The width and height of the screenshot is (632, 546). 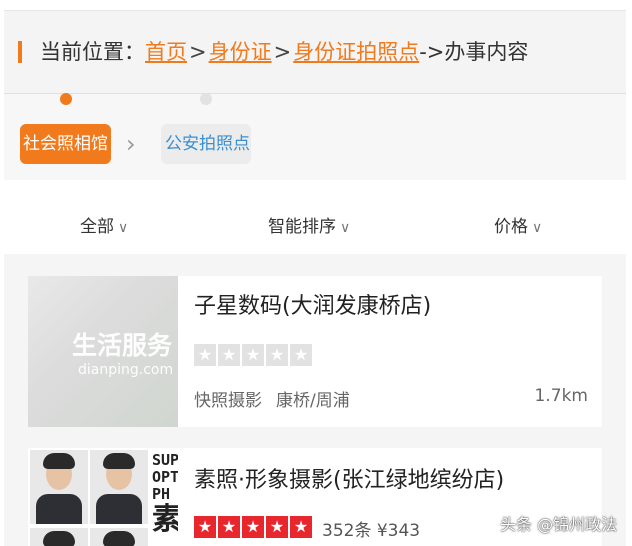 What do you see at coordinates (92, 52) in the screenshot?
I see `breadcrumb-prefix: 当前位置：` at bounding box center [92, 52].